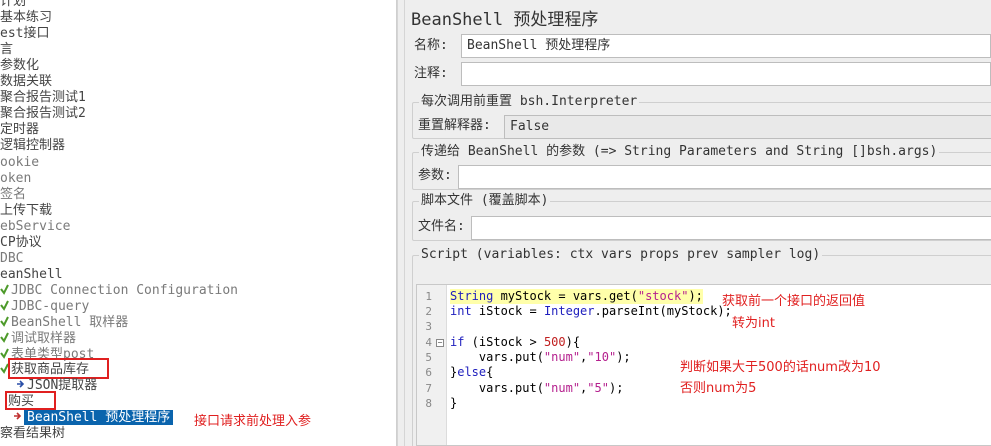 The width and height of the screenshot is (991, 446). What do you see at coordinates (43, 114) in the screenshot?
I see `tree-item-aggregate-2: 聚合报告测试2` at bounding box center [43, 114].